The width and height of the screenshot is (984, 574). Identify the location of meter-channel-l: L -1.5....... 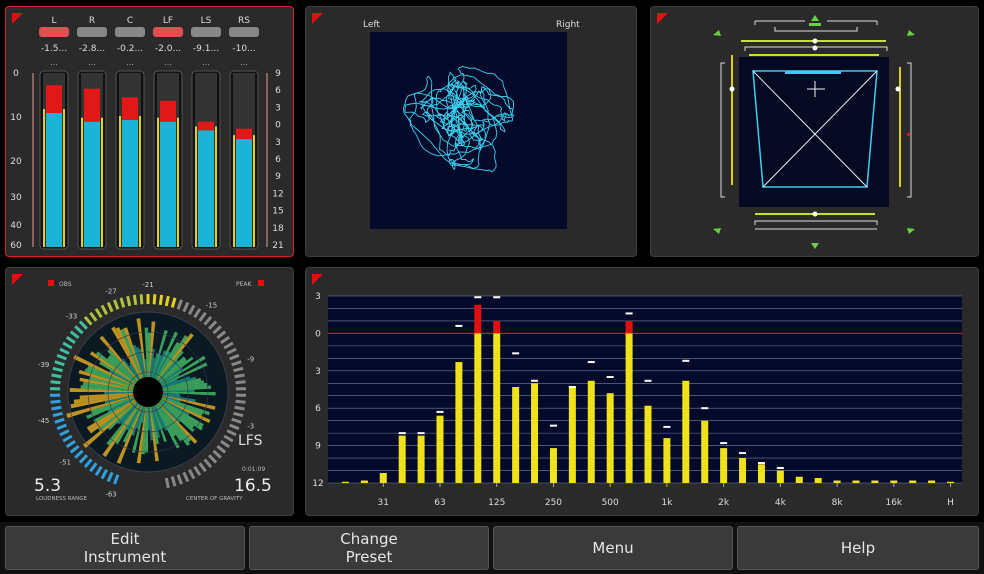
(54, 133).